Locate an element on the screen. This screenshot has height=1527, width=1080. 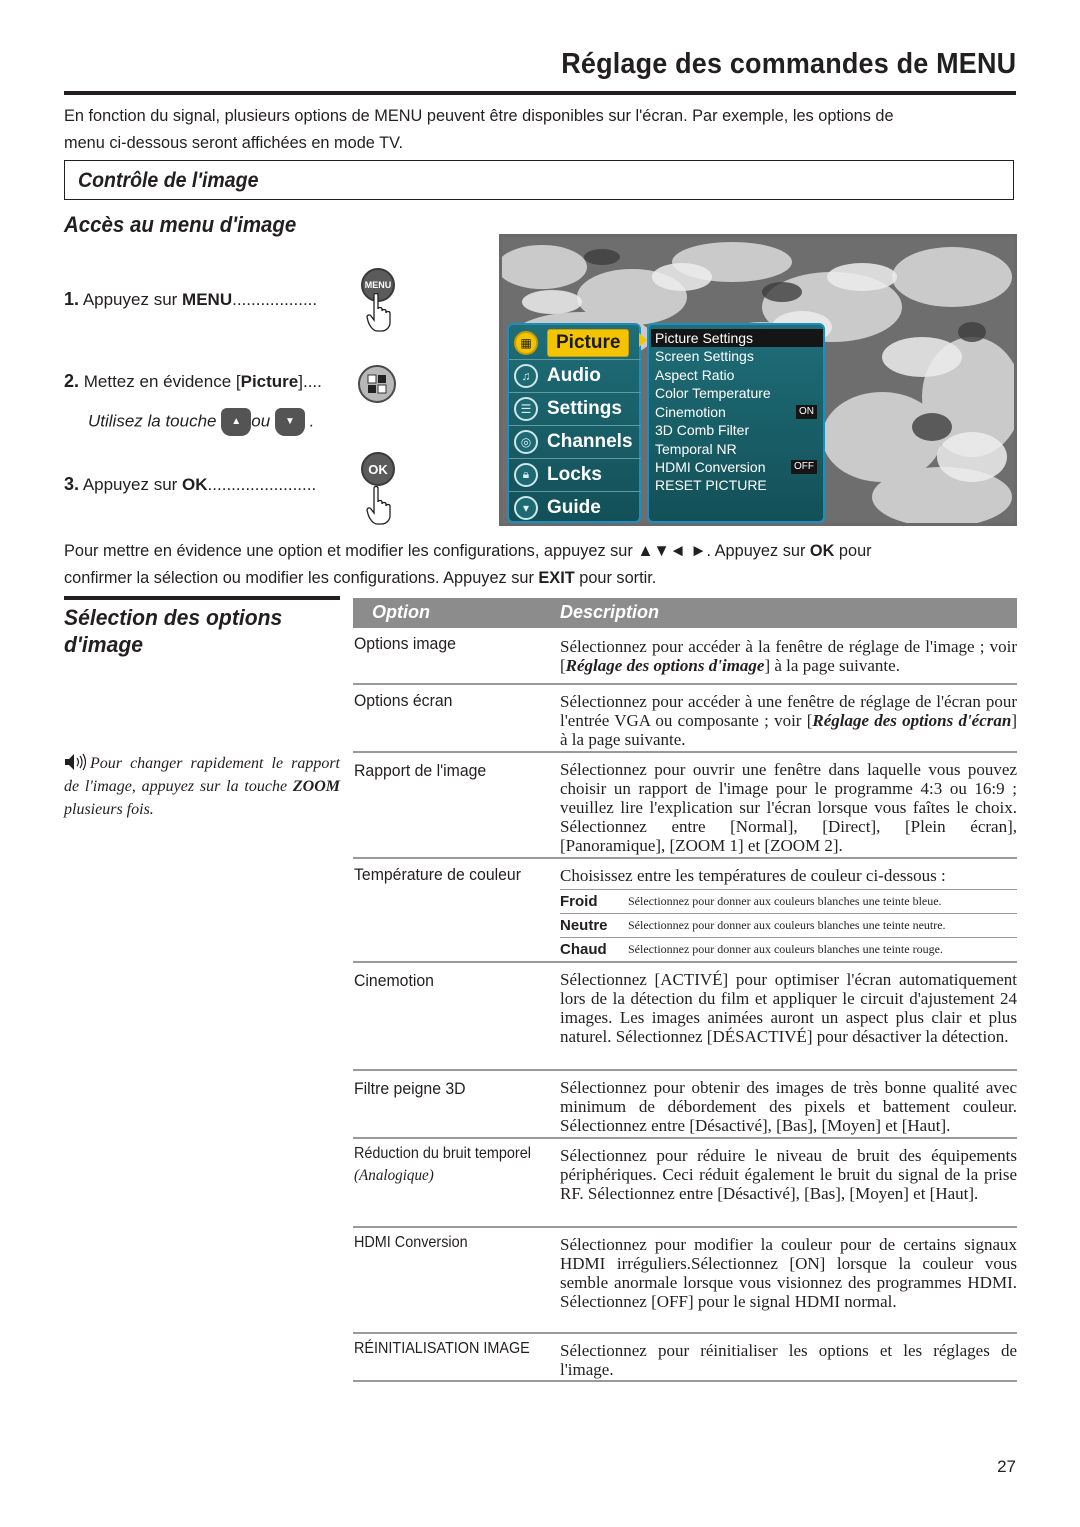
tv-menu-item-label: Settings is located at coordinates (584, 408).